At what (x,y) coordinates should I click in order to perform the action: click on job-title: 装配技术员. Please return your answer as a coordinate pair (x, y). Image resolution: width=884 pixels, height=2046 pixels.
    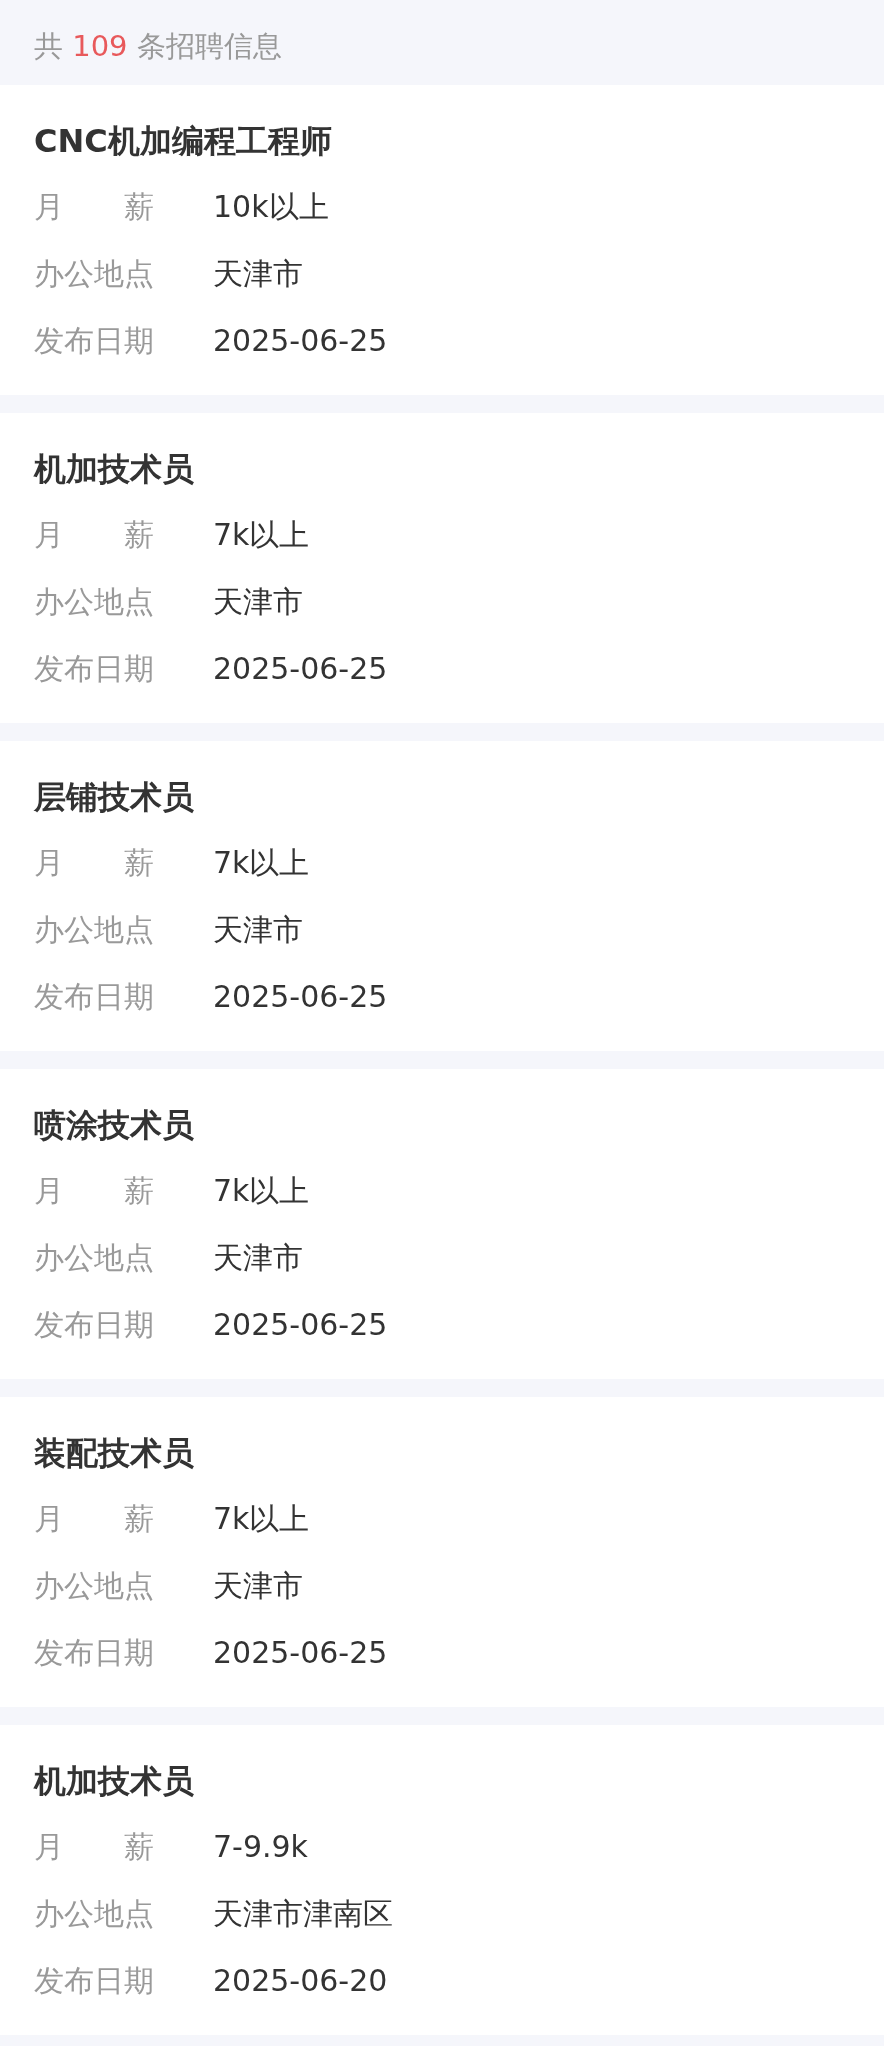
    Looking at the image, I should click on (114, 1453).